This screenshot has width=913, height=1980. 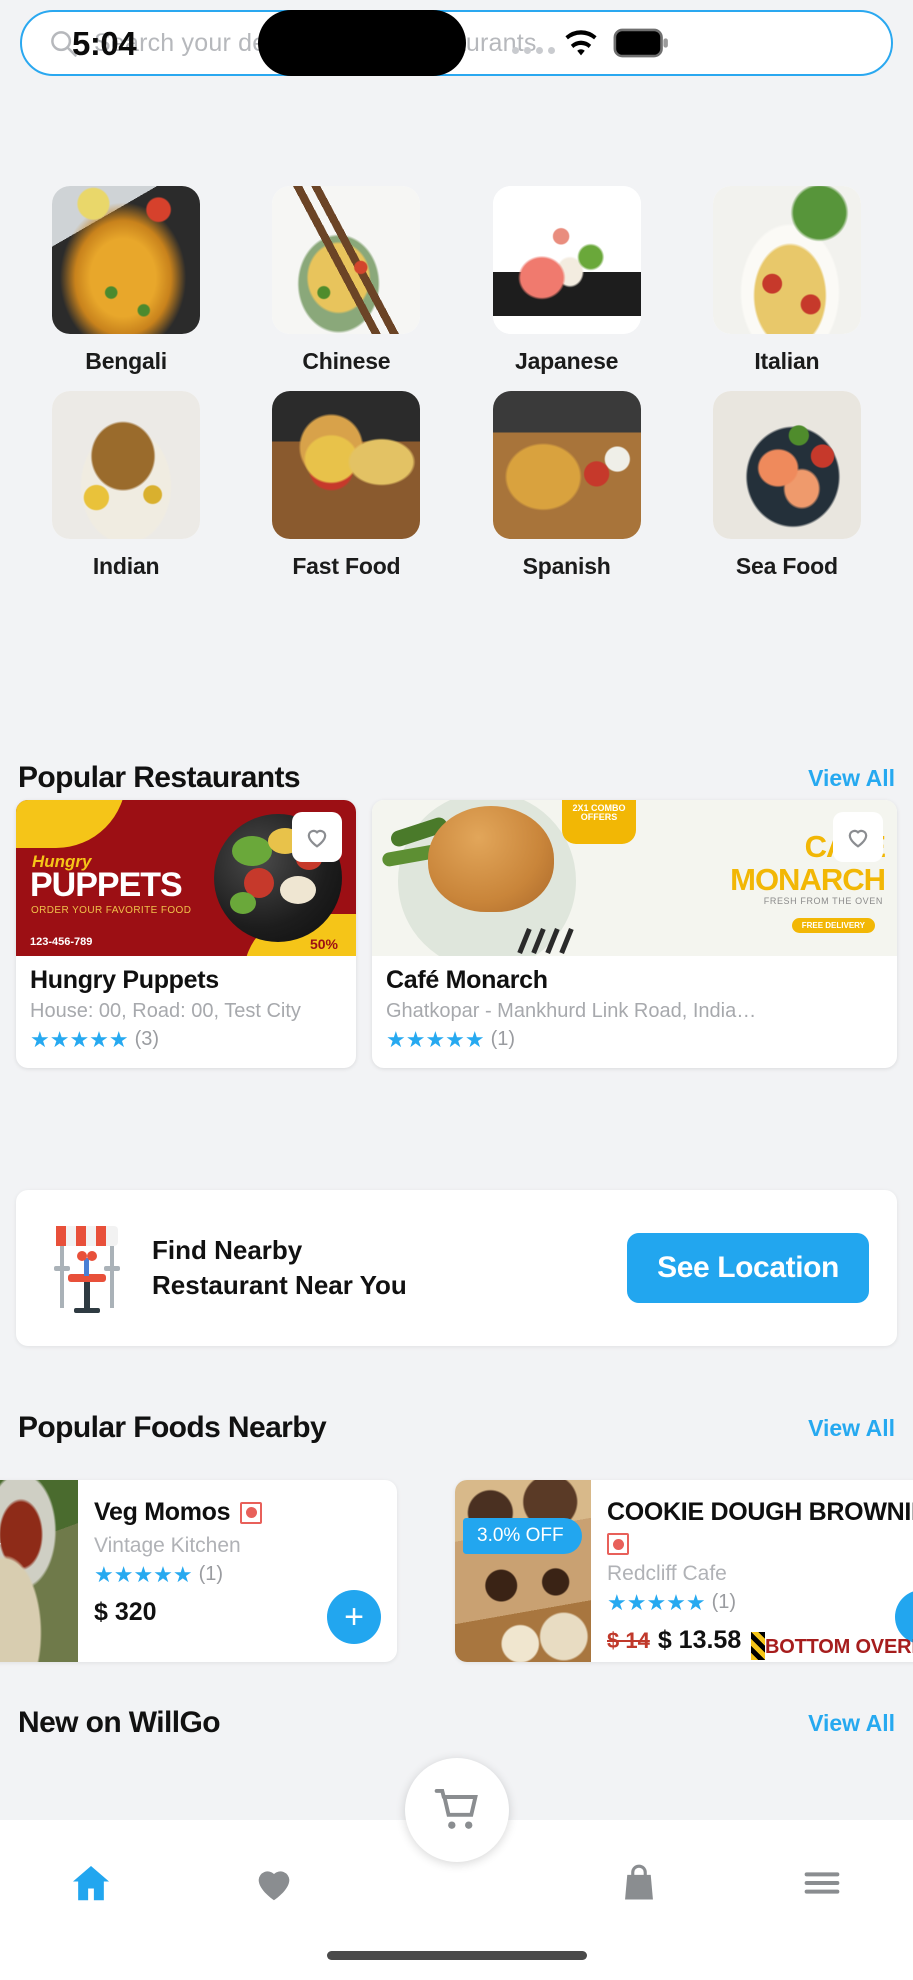 What do you see at coordinates (172, 1427) in the screenshot?
I see `page-title: Popular Foods Nearby` at bounding box center [172, 1427].